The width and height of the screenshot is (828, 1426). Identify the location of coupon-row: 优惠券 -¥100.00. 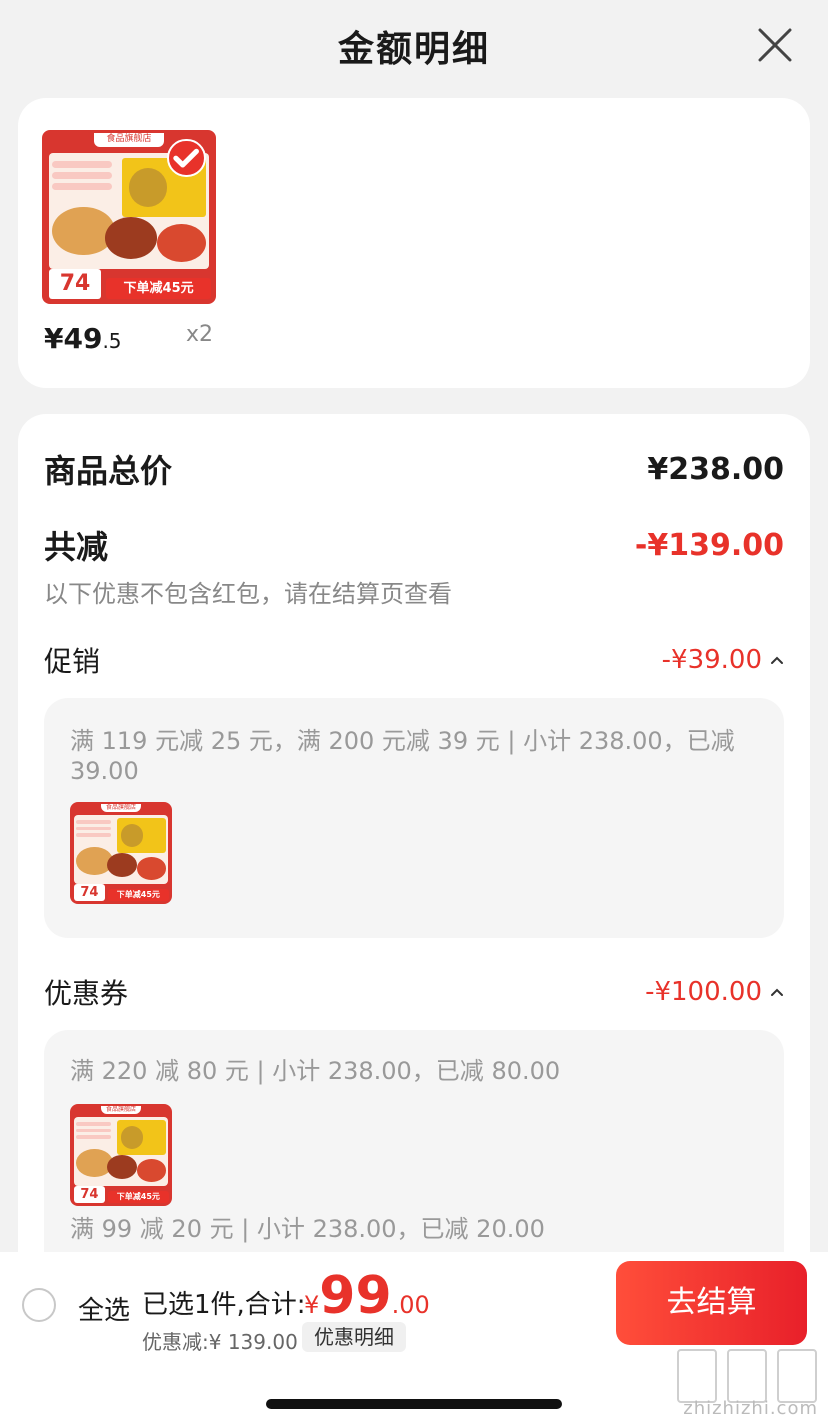
(414, 992).